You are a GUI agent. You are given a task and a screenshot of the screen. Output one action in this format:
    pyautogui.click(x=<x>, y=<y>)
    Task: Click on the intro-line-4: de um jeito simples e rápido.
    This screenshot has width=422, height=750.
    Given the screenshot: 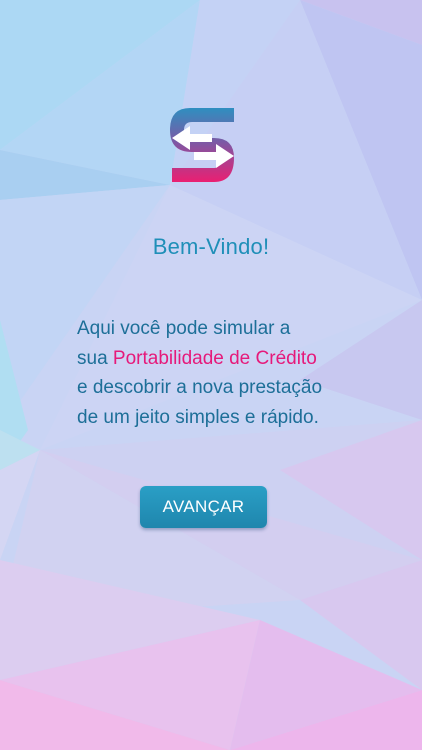 What is the action you would take?
    pyautogui.click(x=198, y=417)
    